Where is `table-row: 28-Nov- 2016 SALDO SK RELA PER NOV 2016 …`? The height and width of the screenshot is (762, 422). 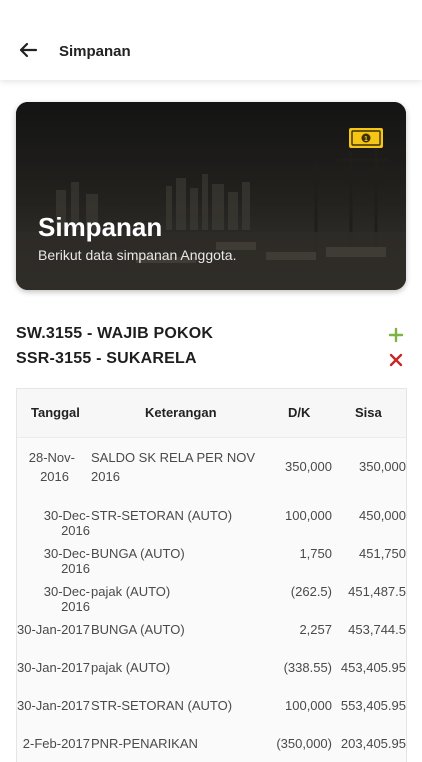
table-row: 28-Nov- 2016 SALDO SK RELA PER NOV 2016 … is located at coordinates (211, 468).